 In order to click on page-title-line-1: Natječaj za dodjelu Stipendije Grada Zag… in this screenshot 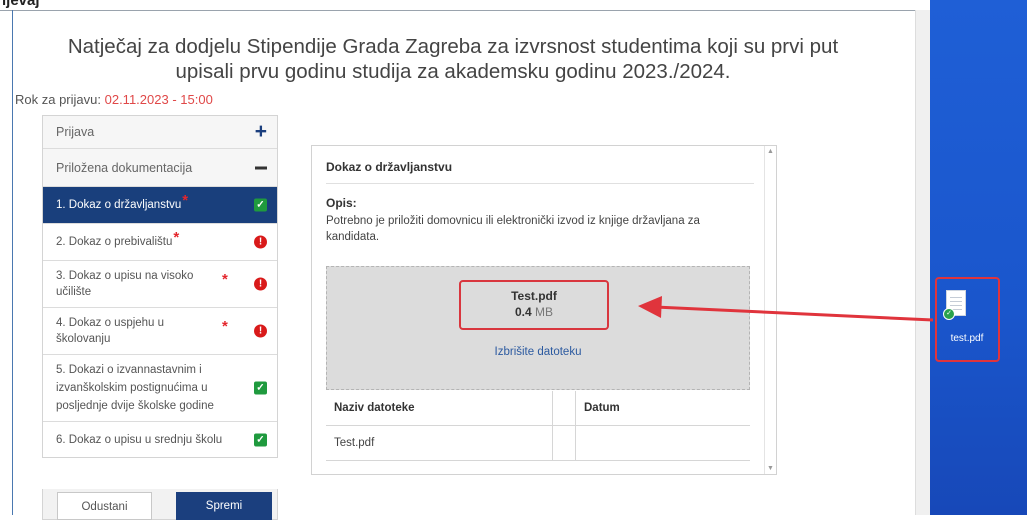, I will do `click(453, 46)`.